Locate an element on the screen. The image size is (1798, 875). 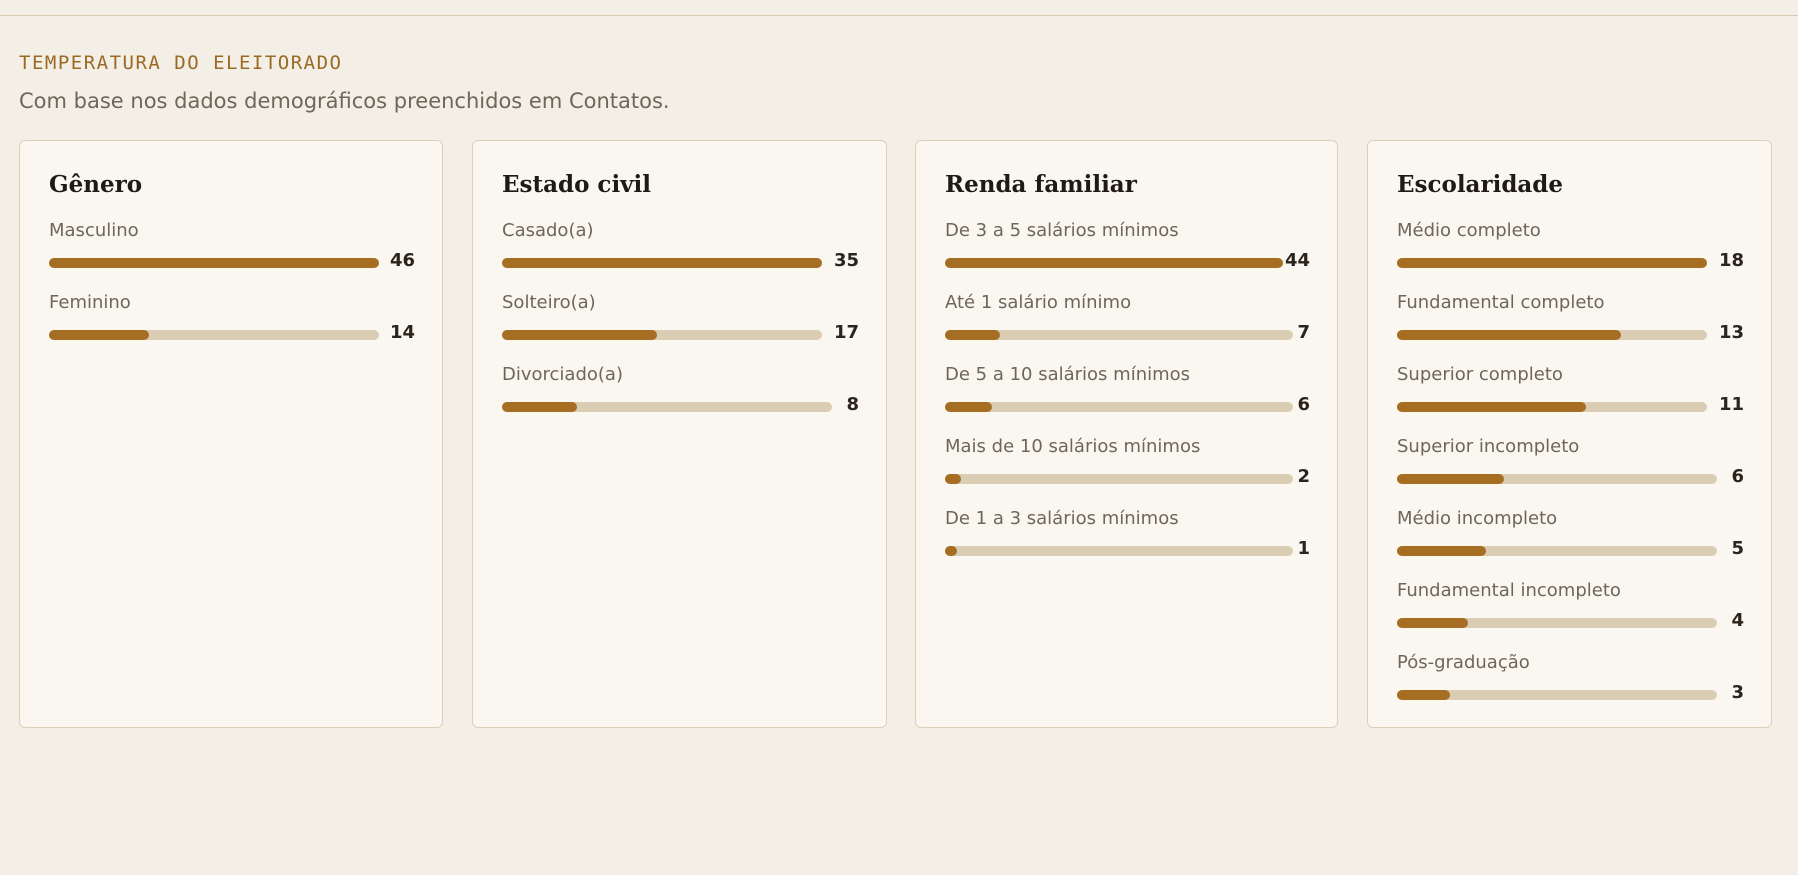
stat-label: Masculino is located at coordinates (94, 230).